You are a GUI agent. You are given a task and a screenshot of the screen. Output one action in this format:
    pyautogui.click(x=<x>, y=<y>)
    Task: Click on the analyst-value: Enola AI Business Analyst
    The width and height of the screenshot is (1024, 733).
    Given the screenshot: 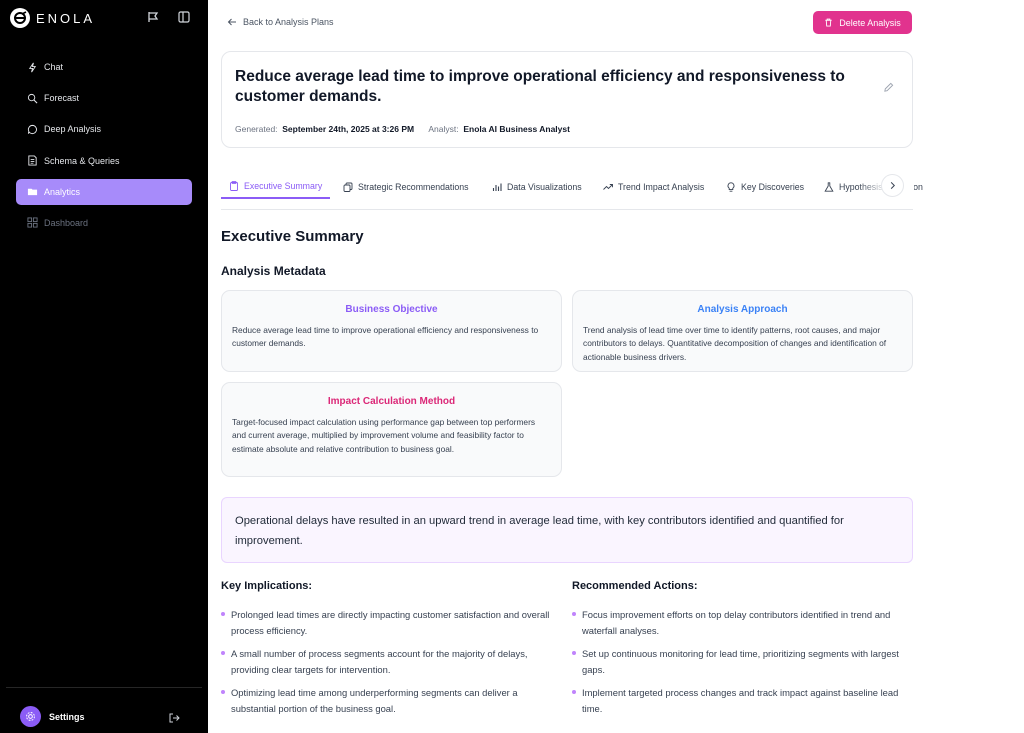 What is the action you would take?
    pyautogui.click(x=516, y=129)
    